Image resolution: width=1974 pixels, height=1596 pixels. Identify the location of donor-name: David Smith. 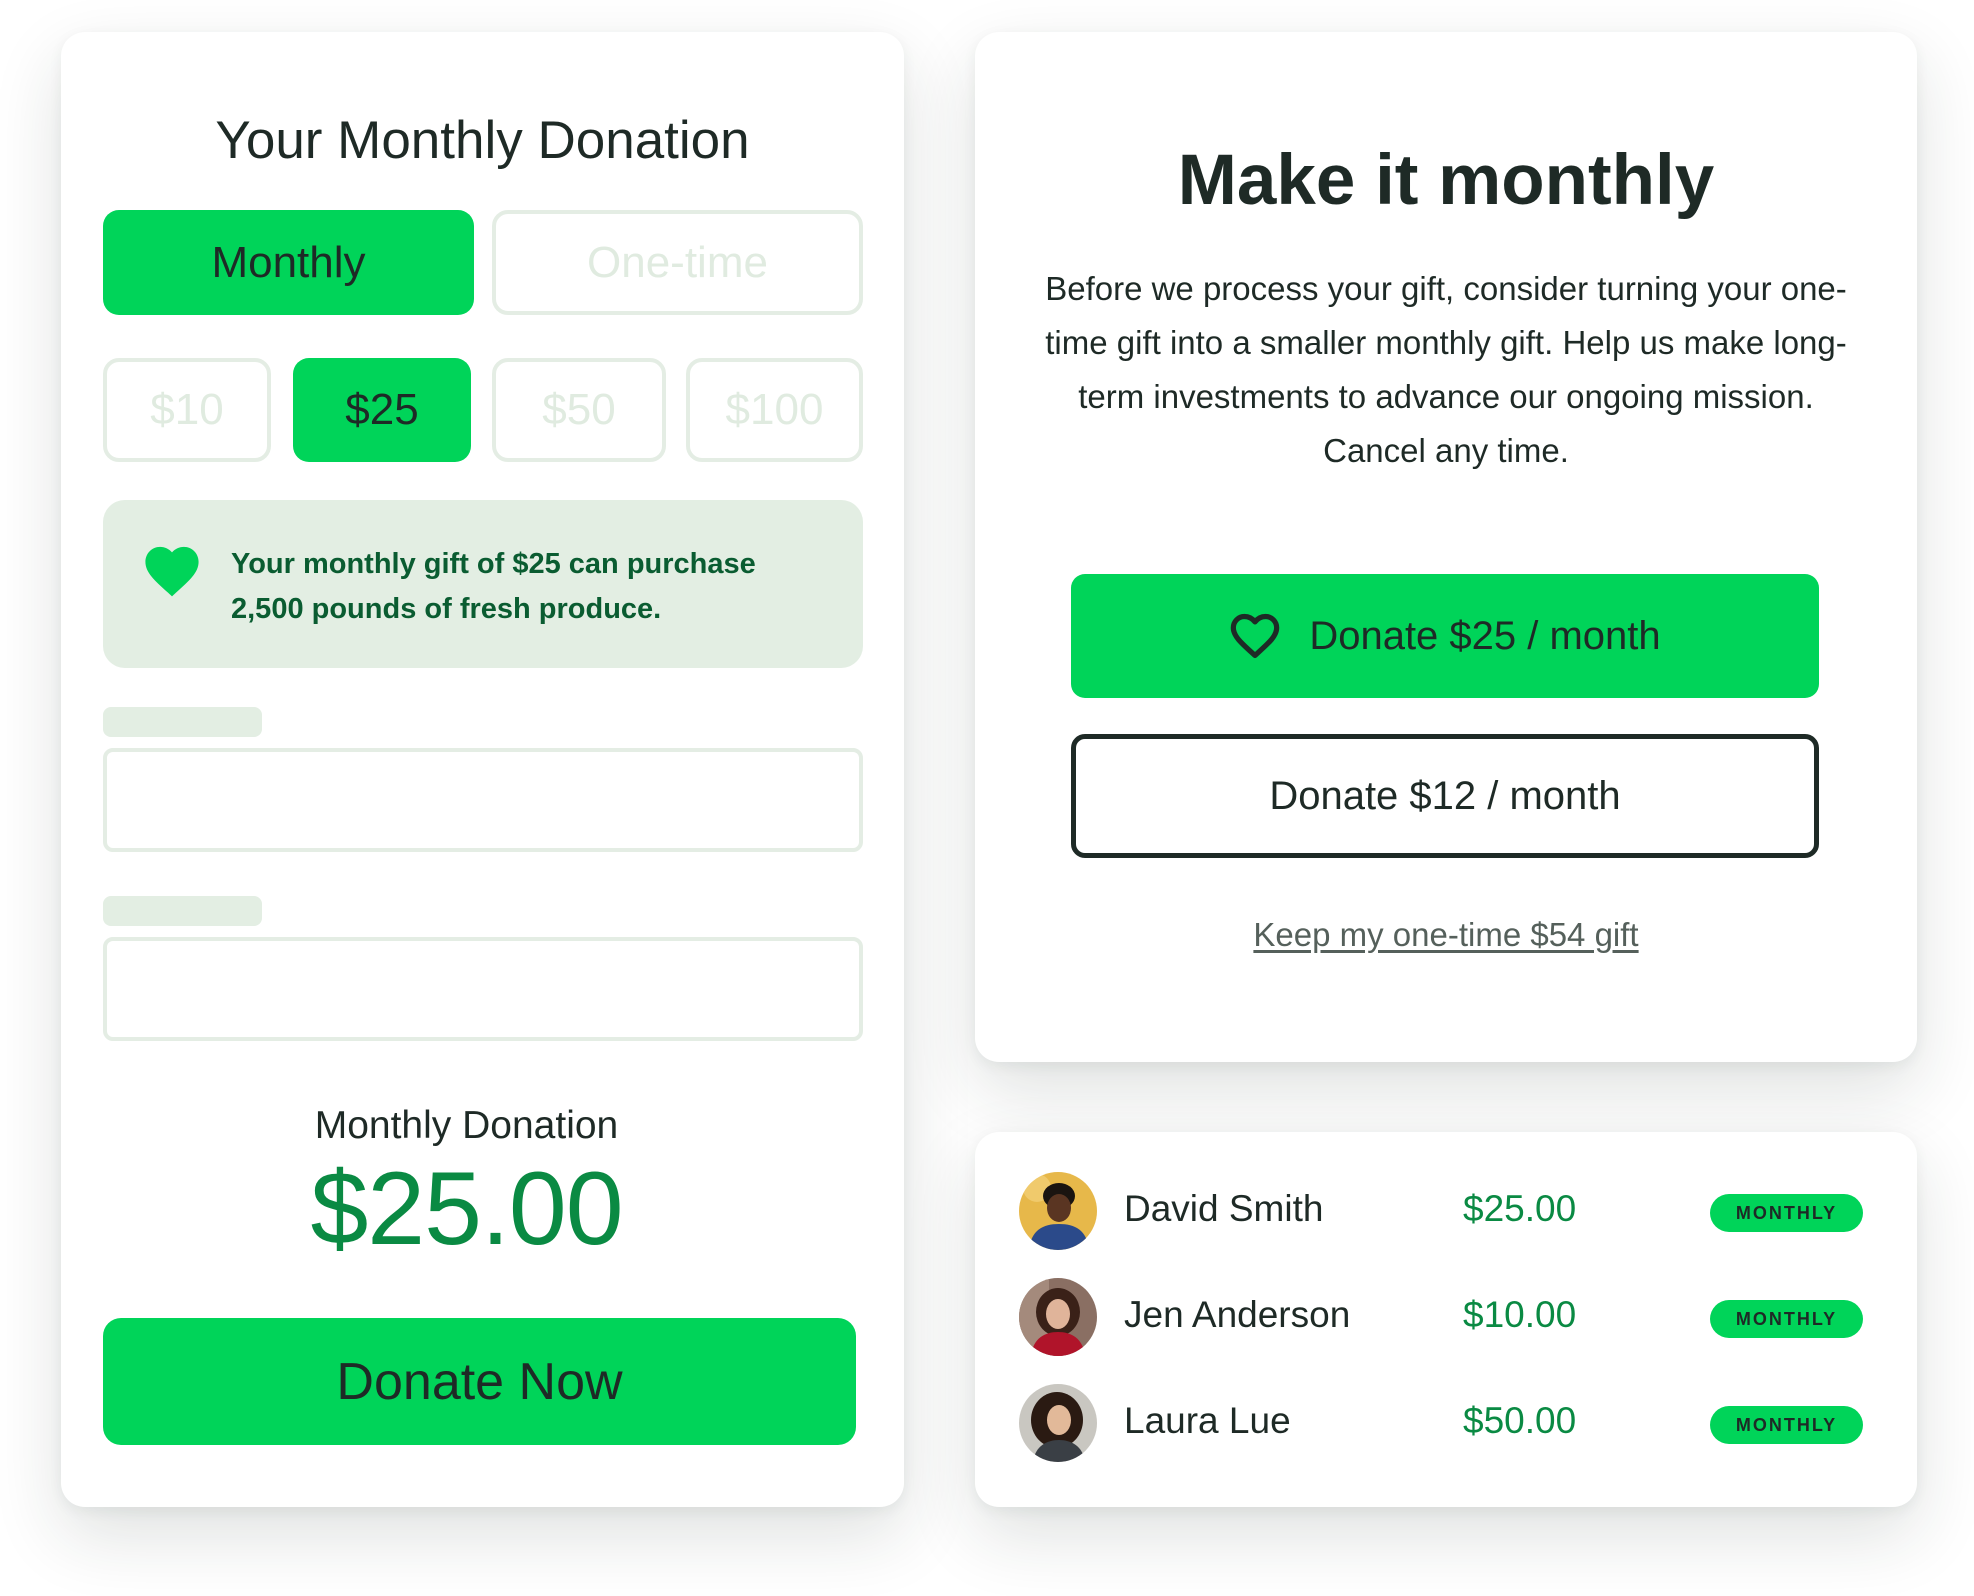
(1224, 1208).